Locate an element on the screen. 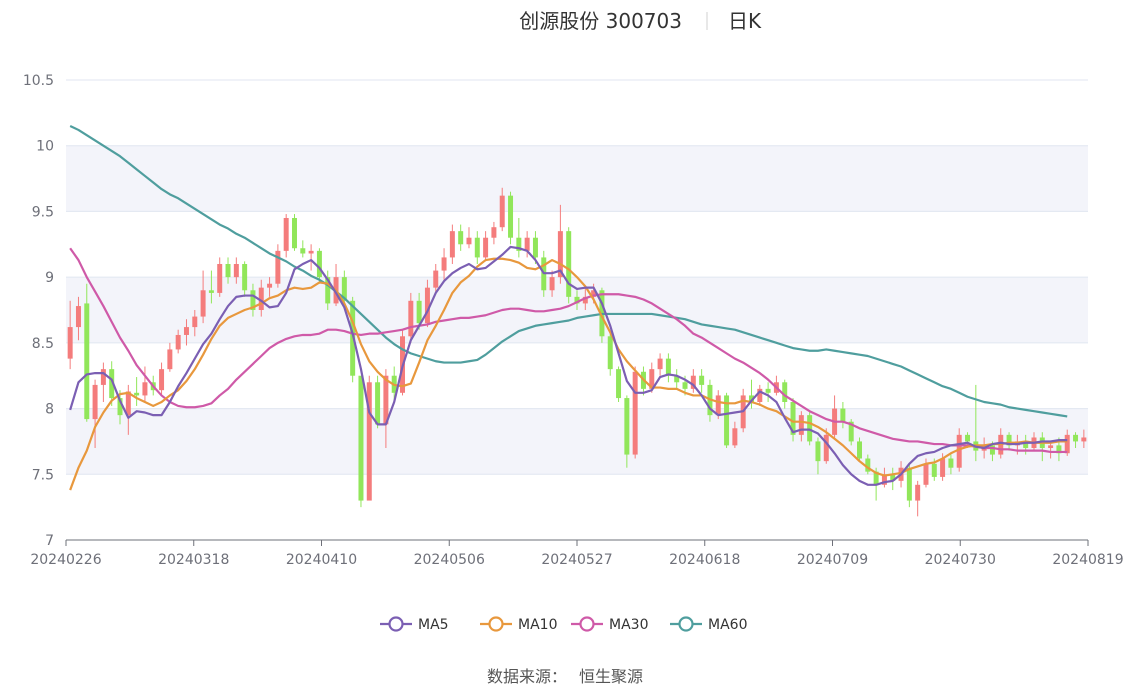 This screenshot has height=689, width=1134. source-label: 数据来源： is located at coordinates (527, 676).